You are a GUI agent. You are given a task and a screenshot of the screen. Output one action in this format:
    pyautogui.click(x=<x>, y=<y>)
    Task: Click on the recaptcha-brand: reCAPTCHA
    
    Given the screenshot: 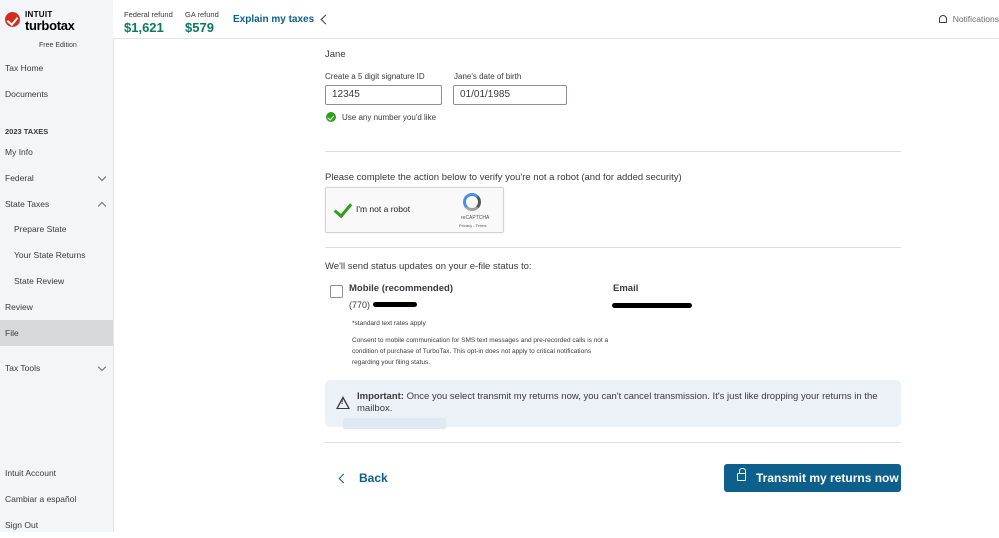 What is the action you would take?
    pyautogui.click(x=475, y=218)
    